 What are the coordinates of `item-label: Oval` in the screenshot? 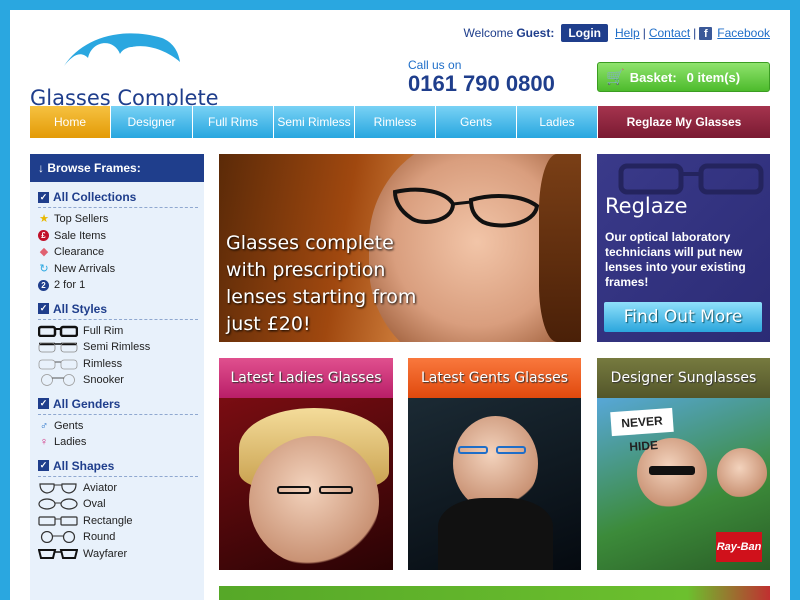 It's located at (94, 504).